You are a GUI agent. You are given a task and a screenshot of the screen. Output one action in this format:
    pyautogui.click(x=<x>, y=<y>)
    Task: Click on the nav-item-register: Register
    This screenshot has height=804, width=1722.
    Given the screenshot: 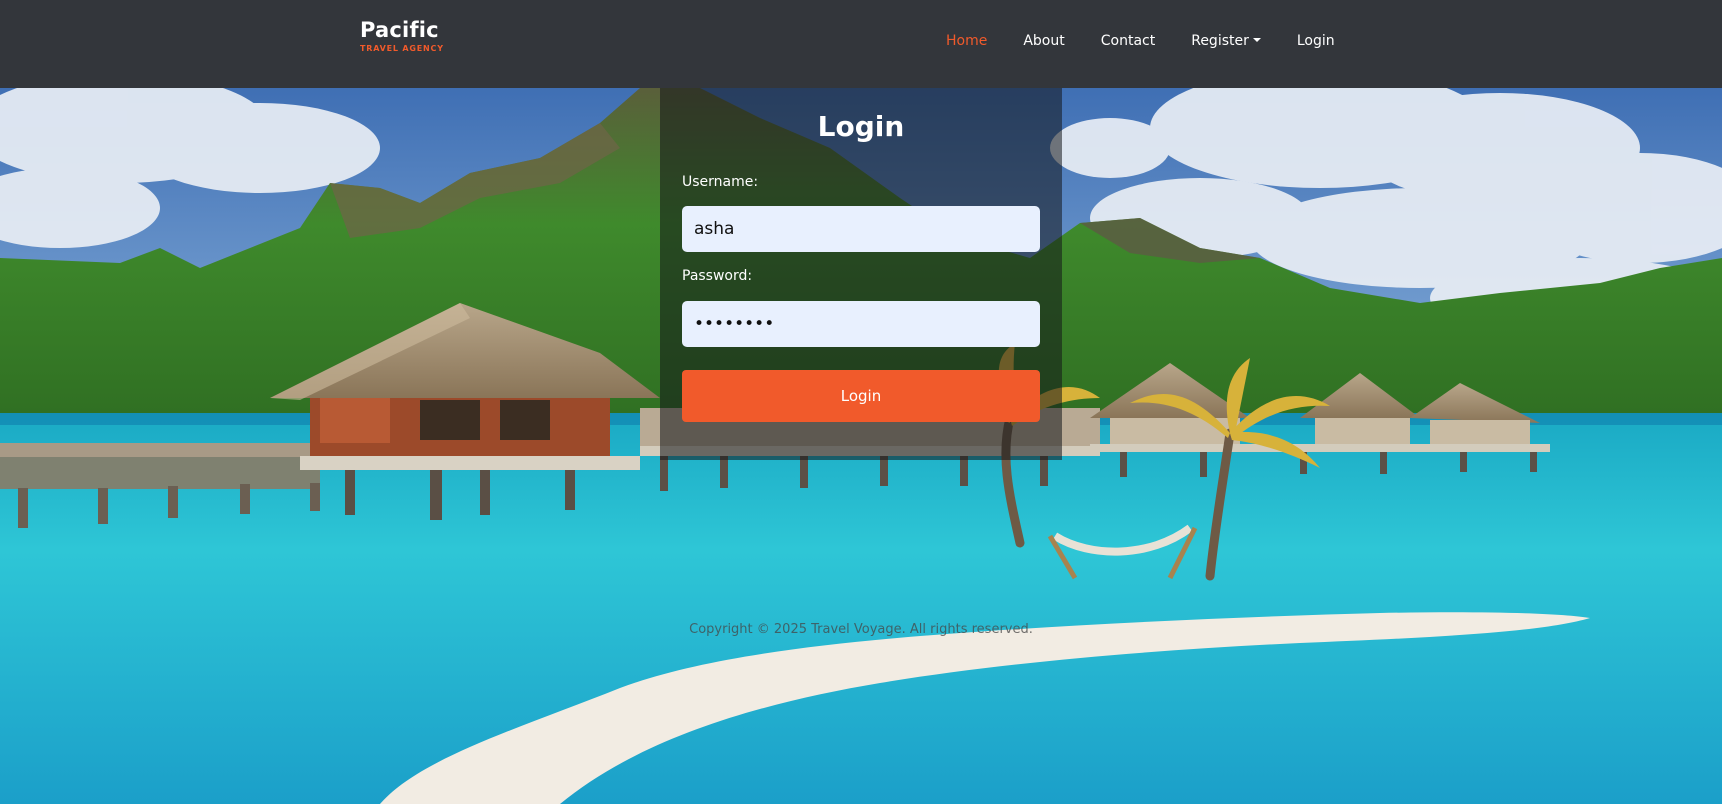 What is the action you would take?
    pyautogui.click(x=1226, y=41)
    